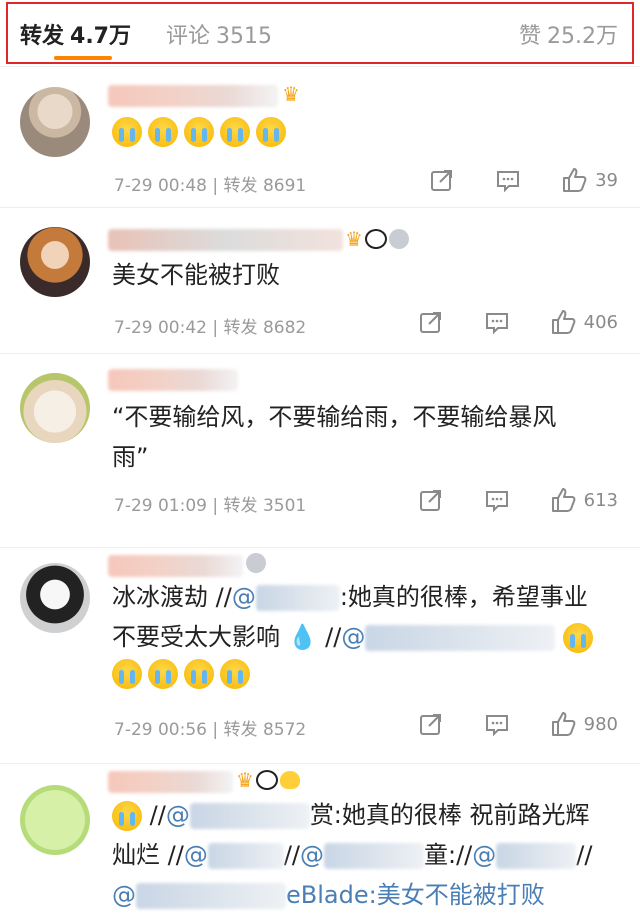  I want to click on comment-text-part: 赏:她真的很棒 祝前路光辉, so click(449, 815).